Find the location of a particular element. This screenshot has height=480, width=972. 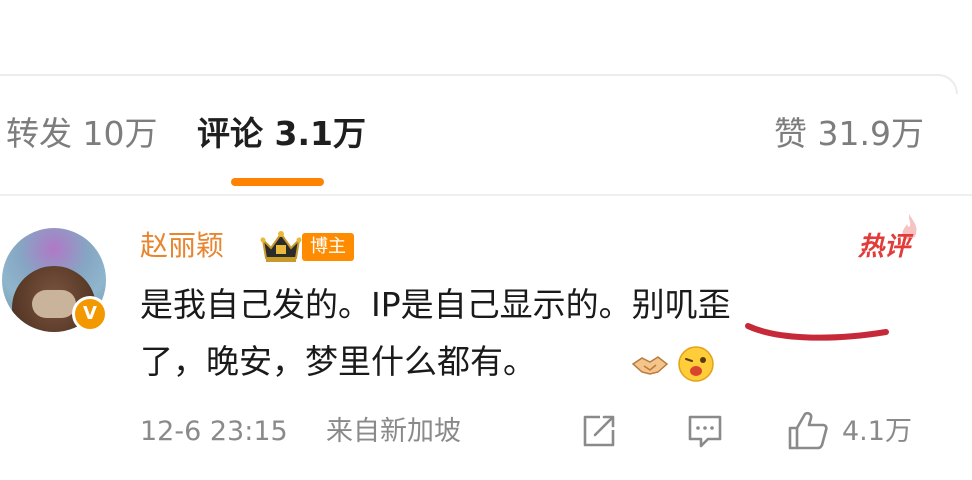

verified-badge: V is located at coordinates (90, 314).